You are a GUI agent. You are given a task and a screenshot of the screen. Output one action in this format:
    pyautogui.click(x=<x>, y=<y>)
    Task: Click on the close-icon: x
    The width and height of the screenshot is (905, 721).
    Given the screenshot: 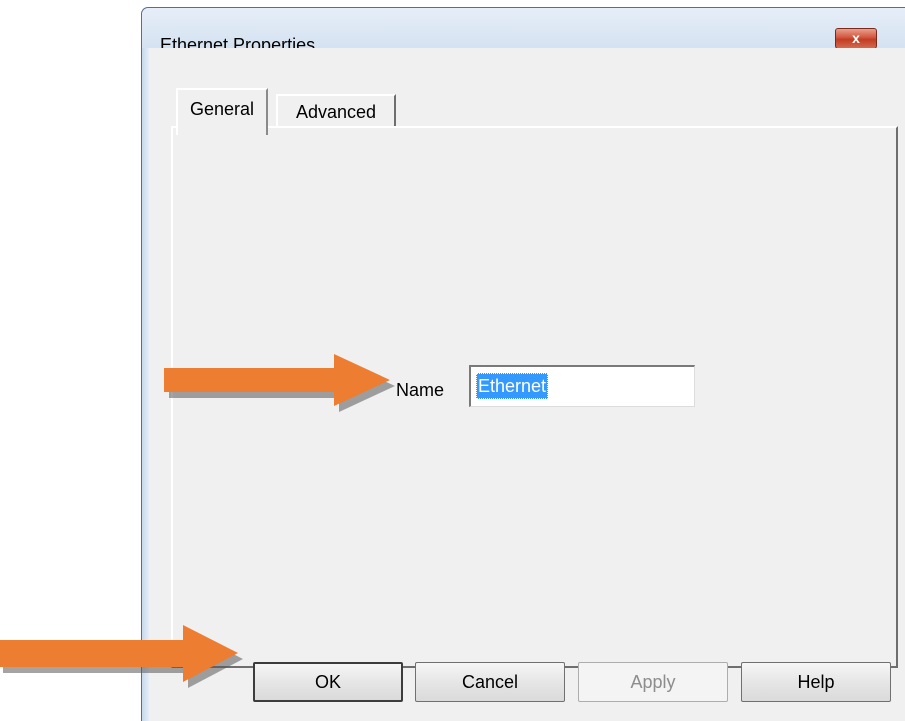 What is the action you would take?
    pyautogui.click(x=856, y=38)
    